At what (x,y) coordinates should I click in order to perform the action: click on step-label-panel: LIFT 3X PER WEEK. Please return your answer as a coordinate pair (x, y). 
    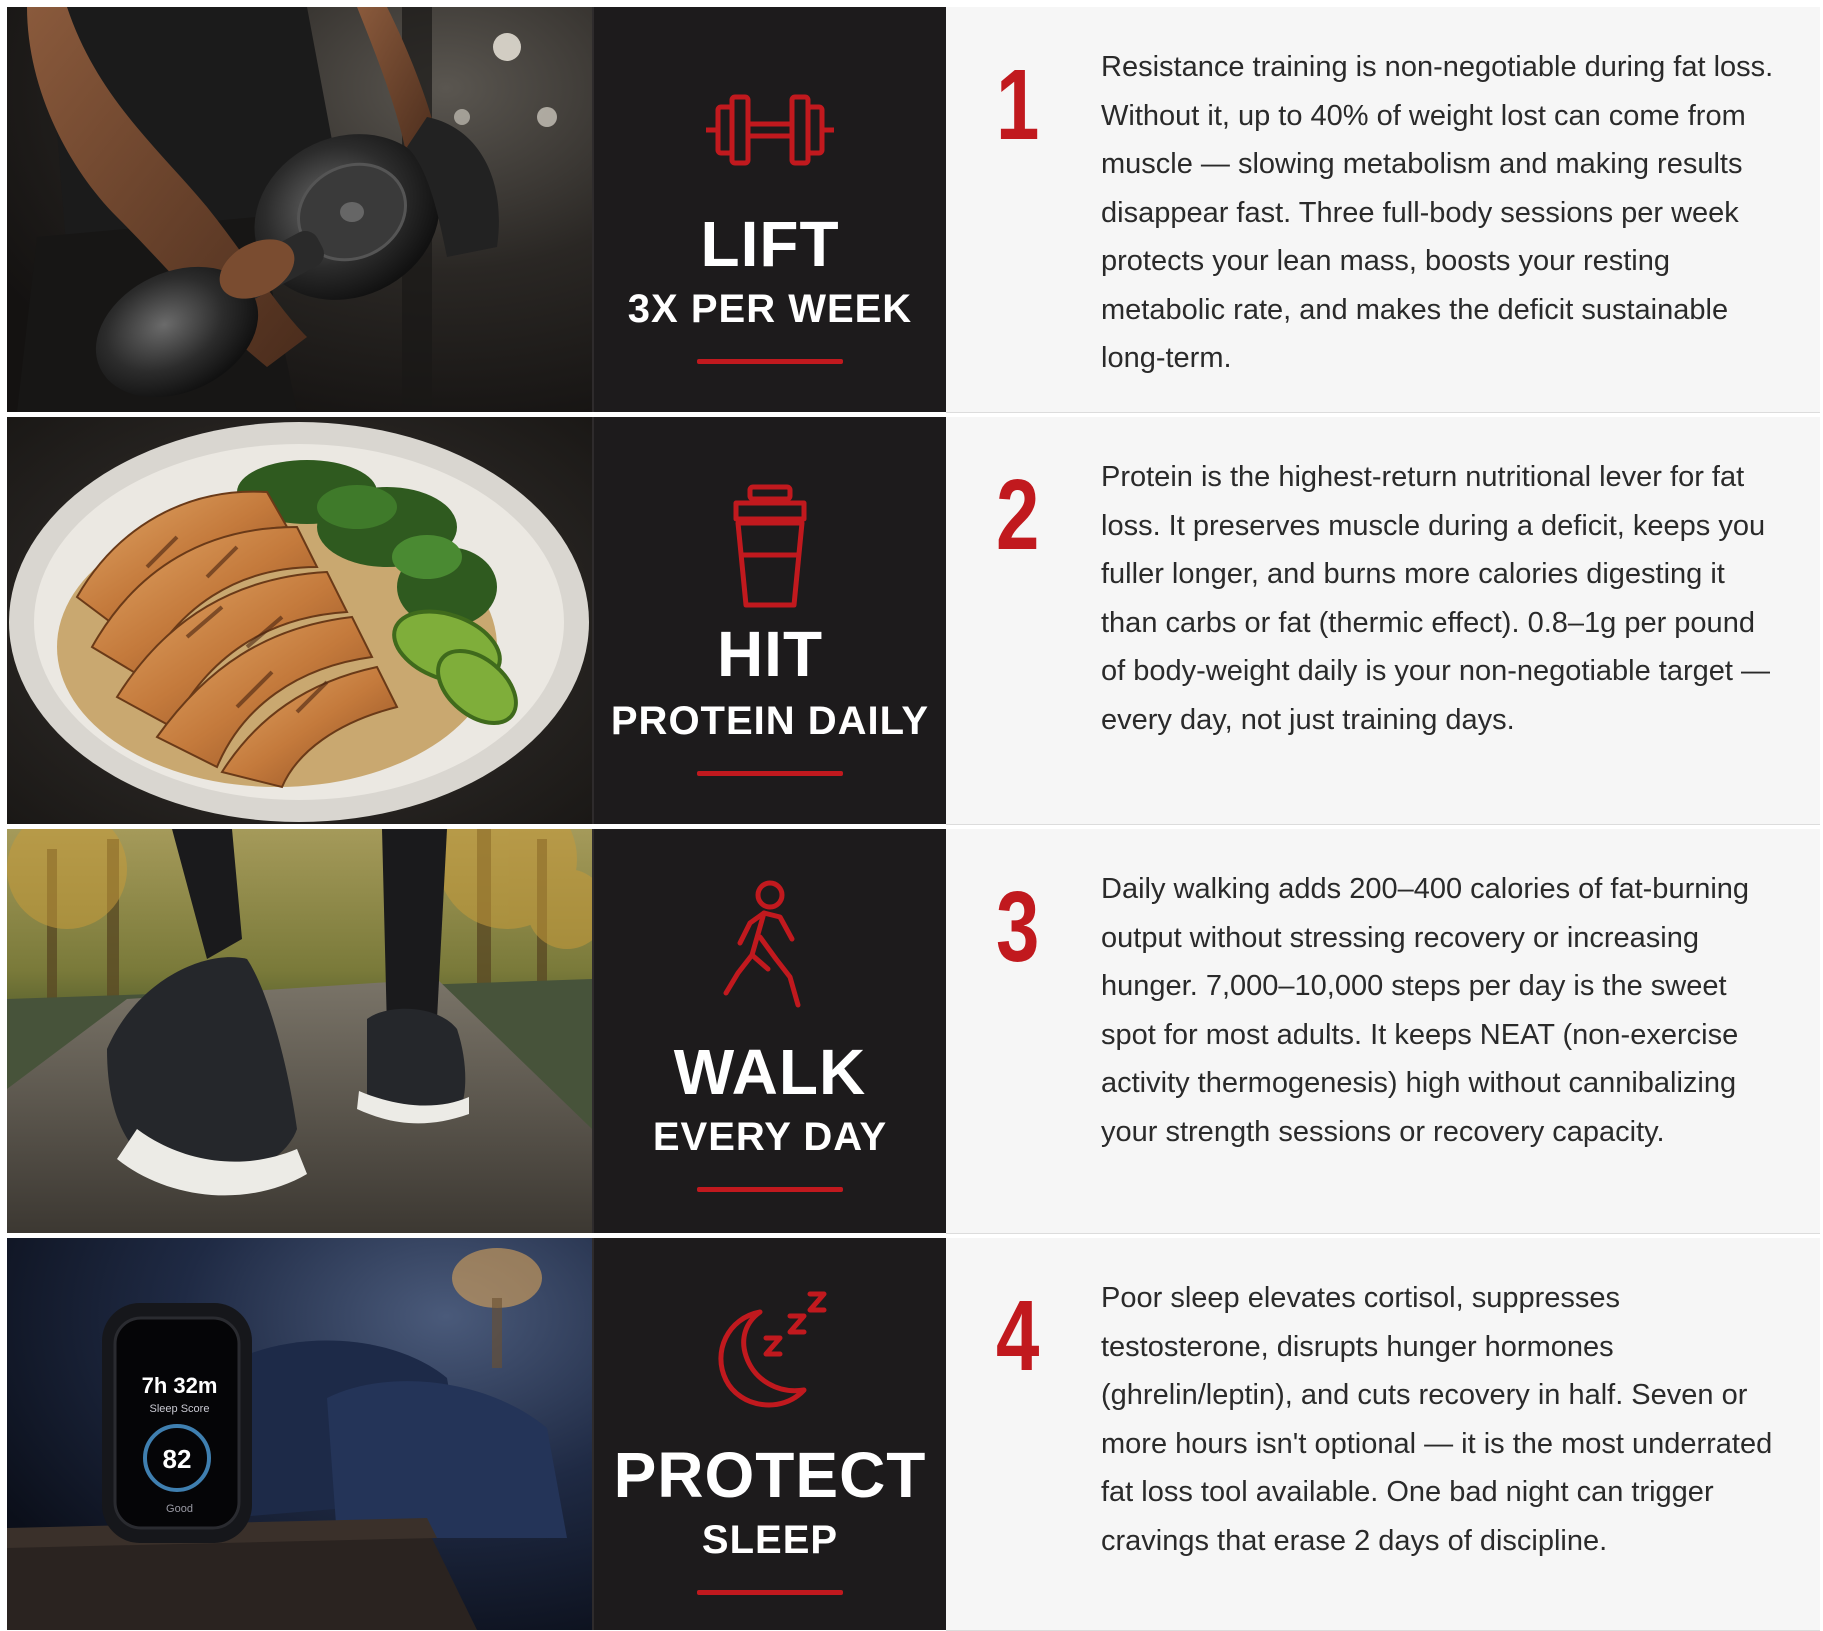
    Looking at the image, I should click on (769, 209).